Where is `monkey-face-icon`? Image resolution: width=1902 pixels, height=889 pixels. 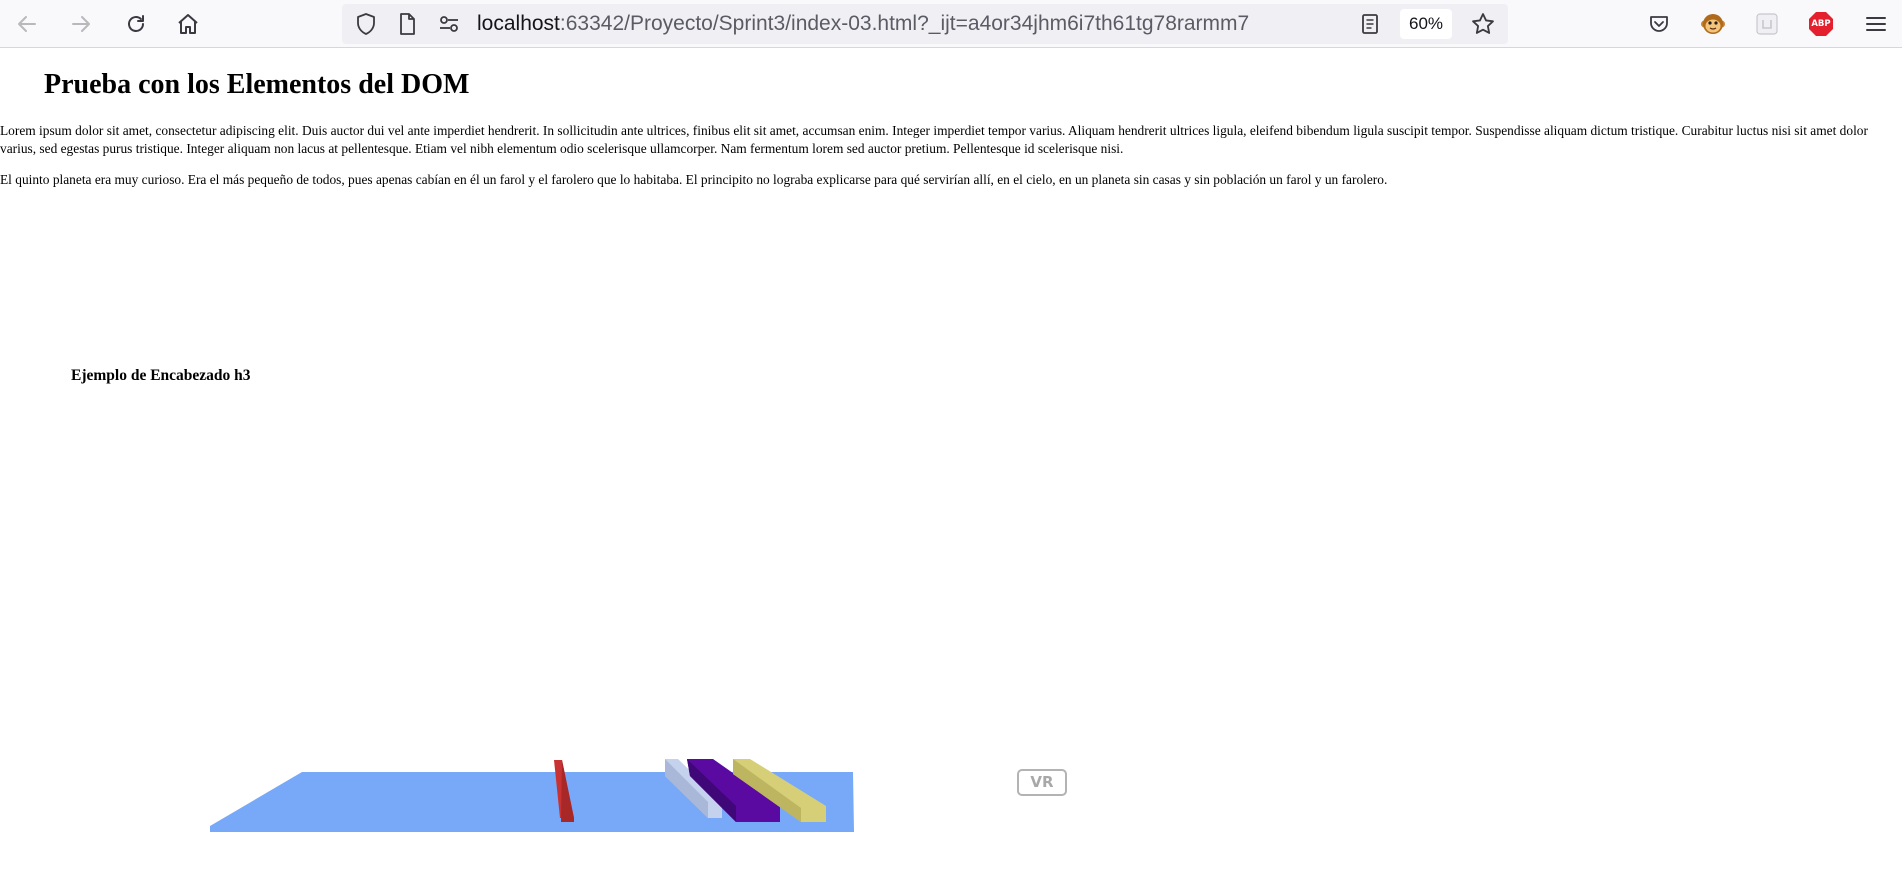 monkey-face-icon is located at coordinates (1713, 24).